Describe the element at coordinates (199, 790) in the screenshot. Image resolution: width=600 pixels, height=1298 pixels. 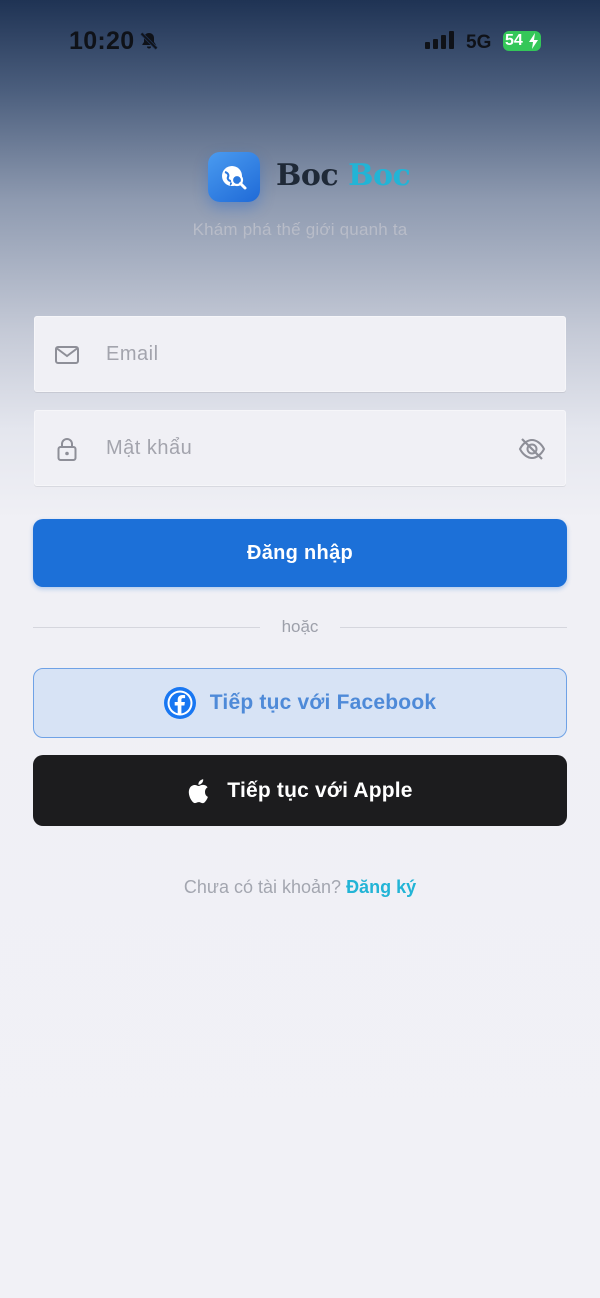
I see `apple-icon` at that location.